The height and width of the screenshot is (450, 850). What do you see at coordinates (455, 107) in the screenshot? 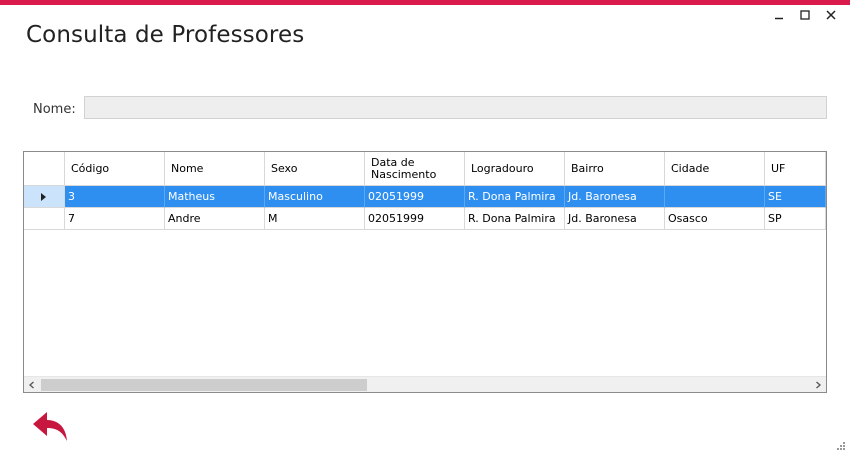
I see `name-search-input` at bounding box center [455, 107].